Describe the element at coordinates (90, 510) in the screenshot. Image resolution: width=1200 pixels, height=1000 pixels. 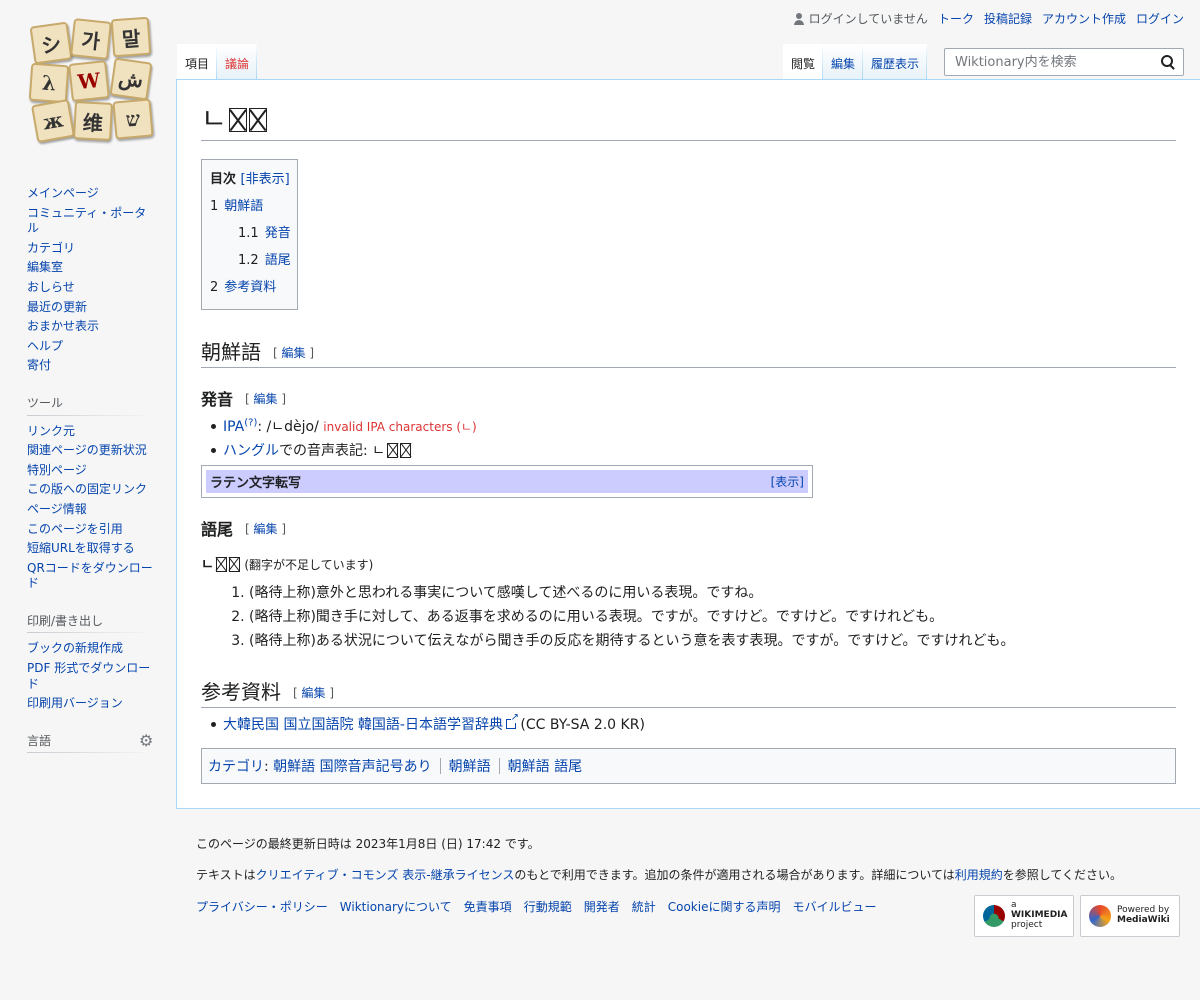
I see `sidebar-item-page-info: ページ情報` at that location.